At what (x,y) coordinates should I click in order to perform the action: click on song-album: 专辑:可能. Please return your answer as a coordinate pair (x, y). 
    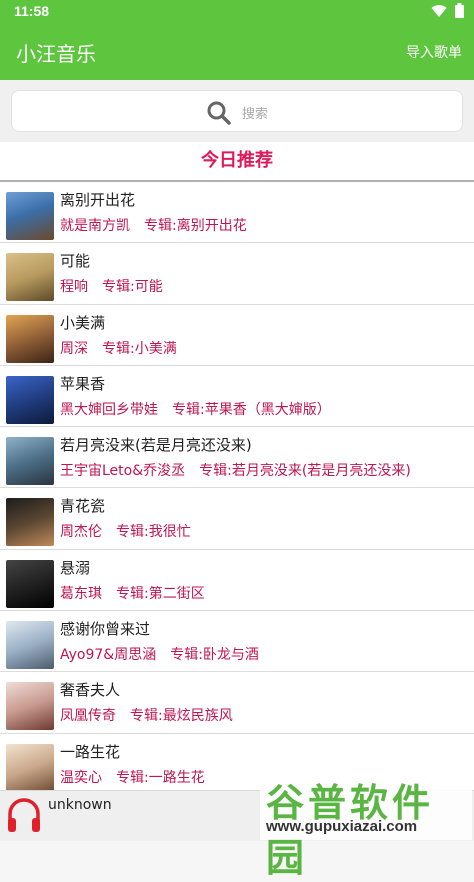
    Looking at the image, I should click on (132, 287).